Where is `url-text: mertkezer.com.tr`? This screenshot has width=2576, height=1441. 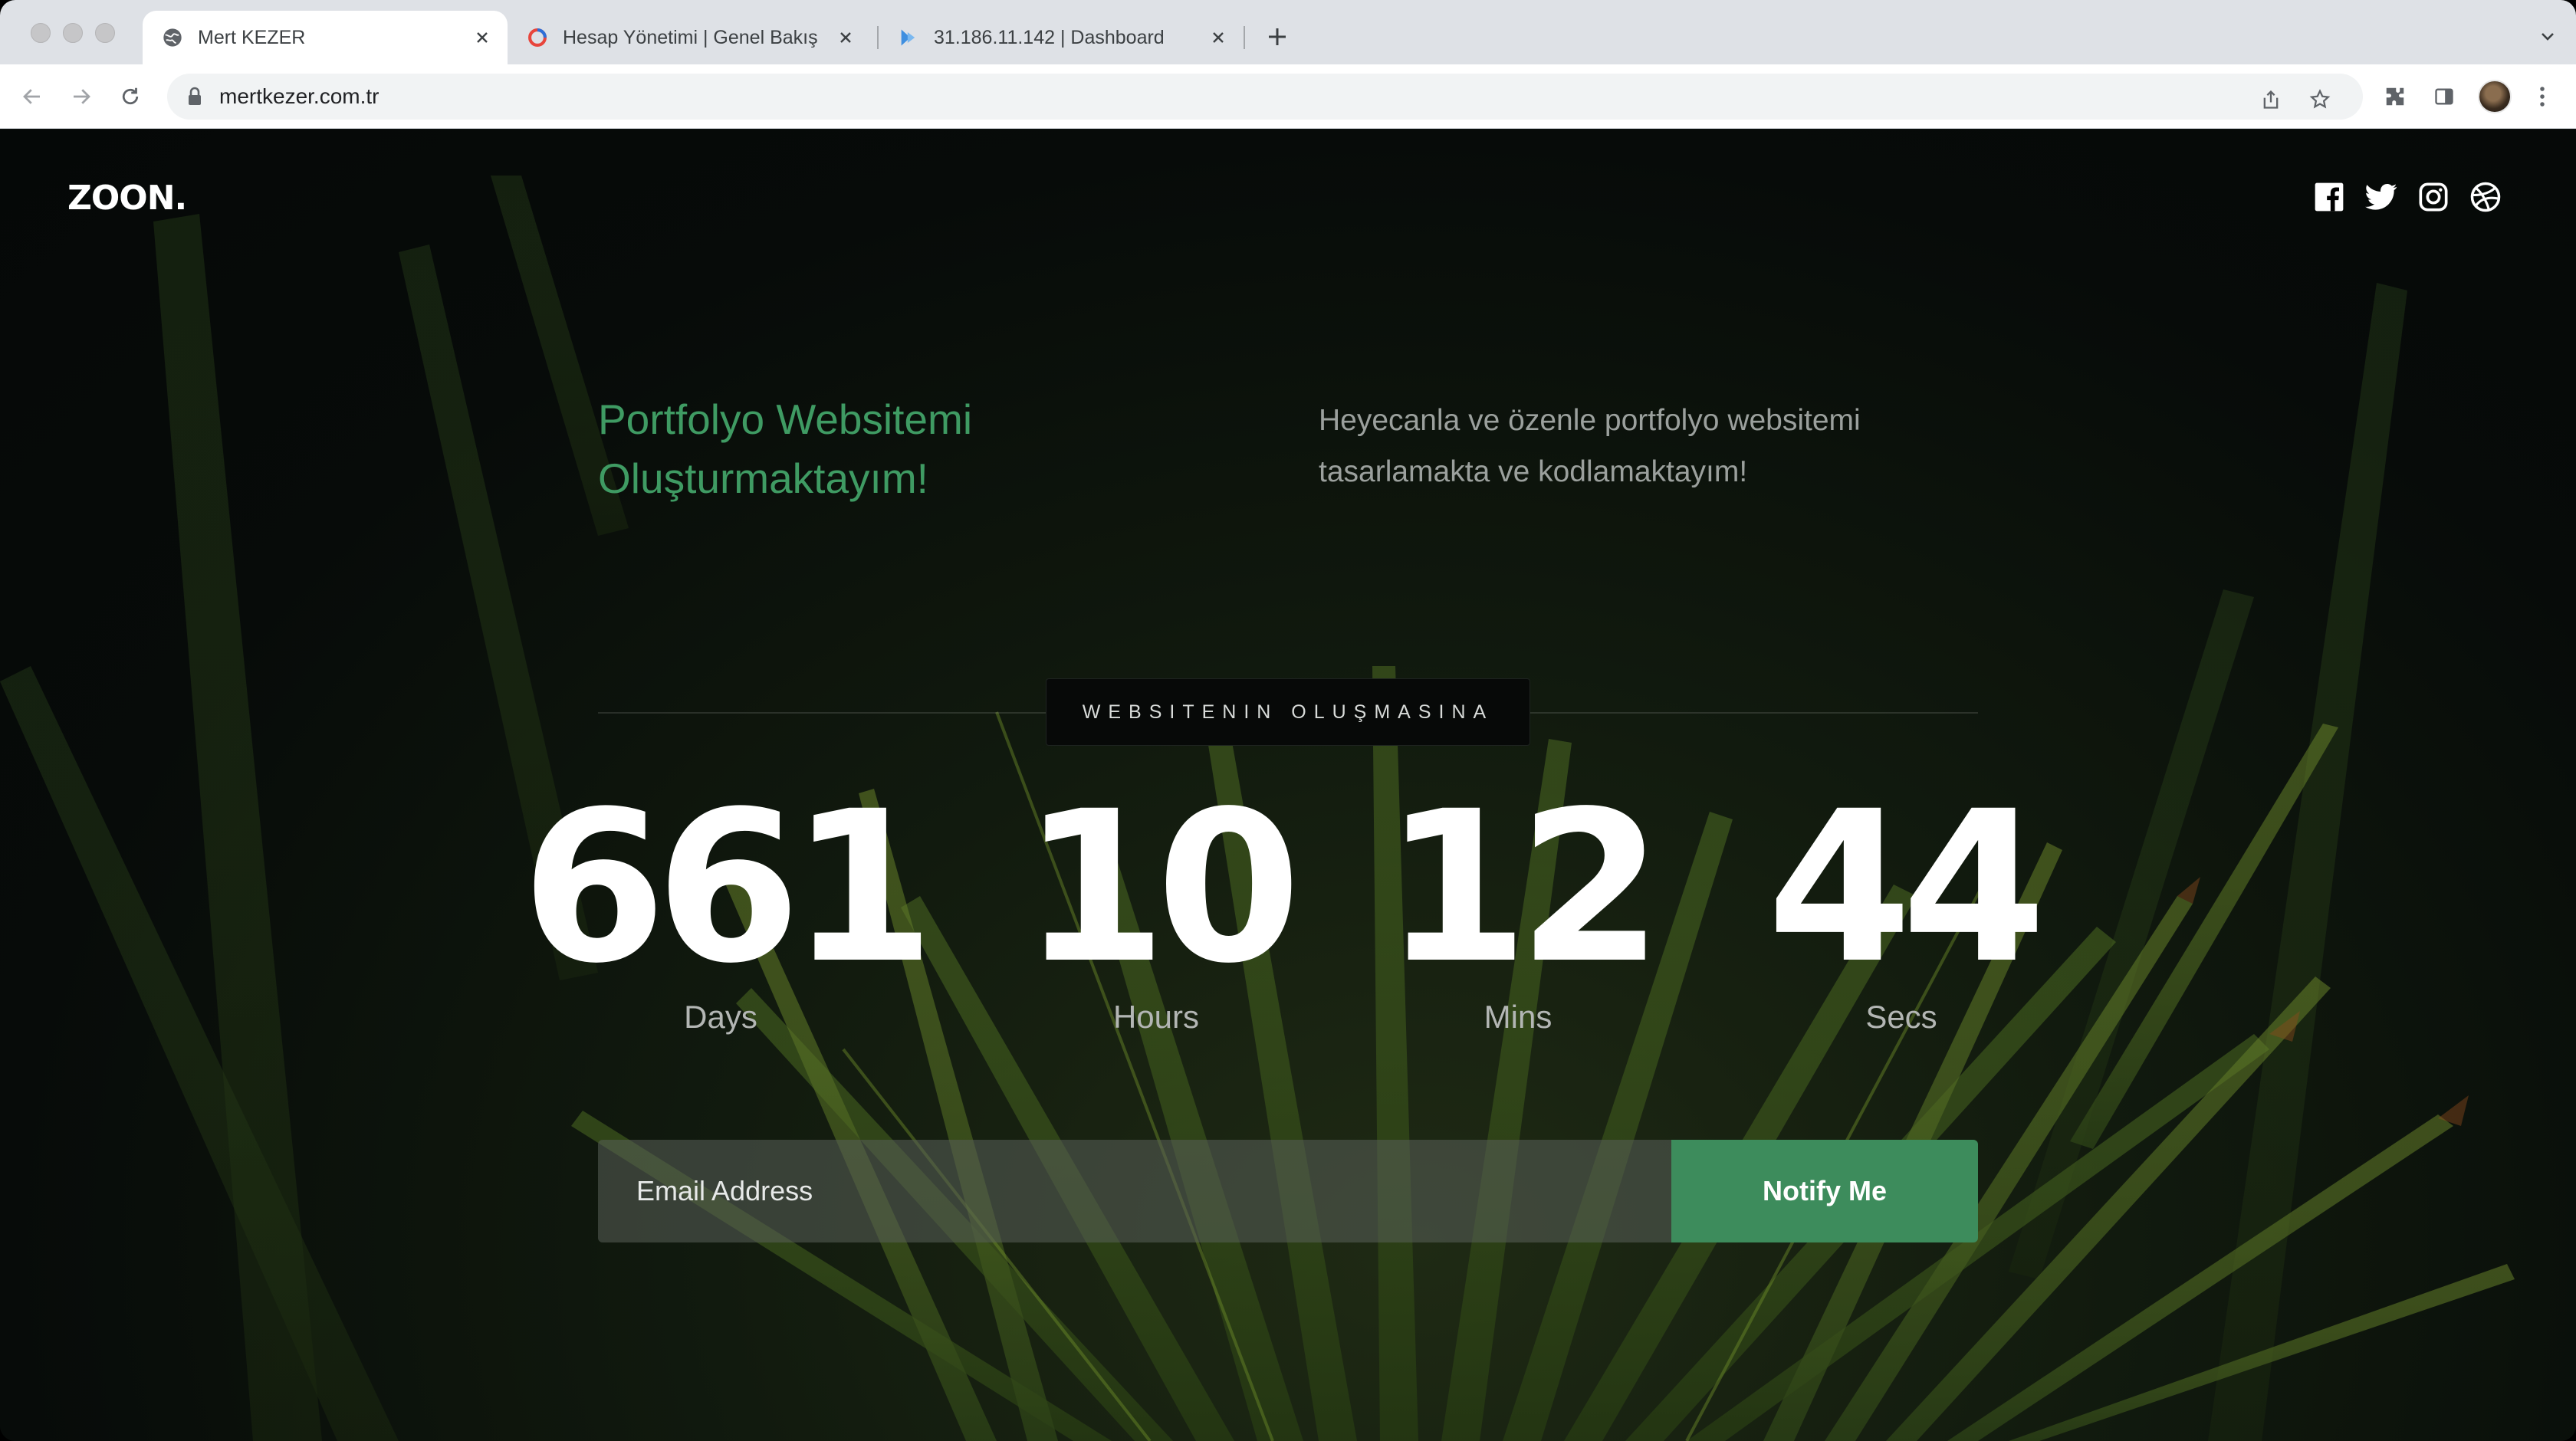
url-text: mertkezer.com.tr is located at coordinates (300, 96).